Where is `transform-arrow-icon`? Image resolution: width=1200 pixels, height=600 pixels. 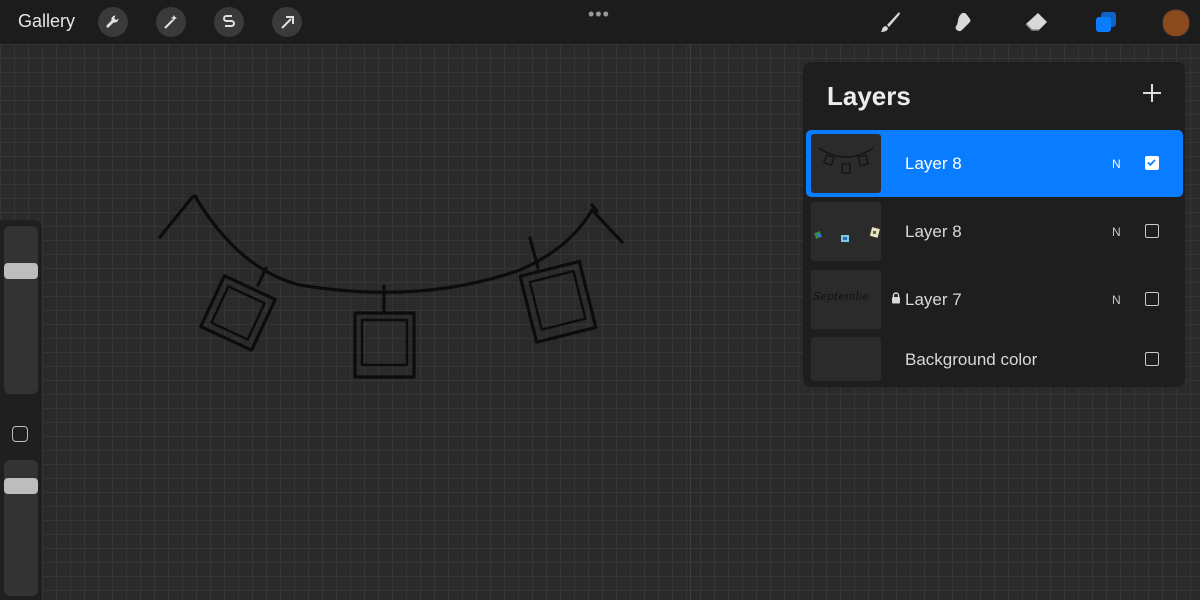 transform-arrow-icon is located at coordinates (287, 22).